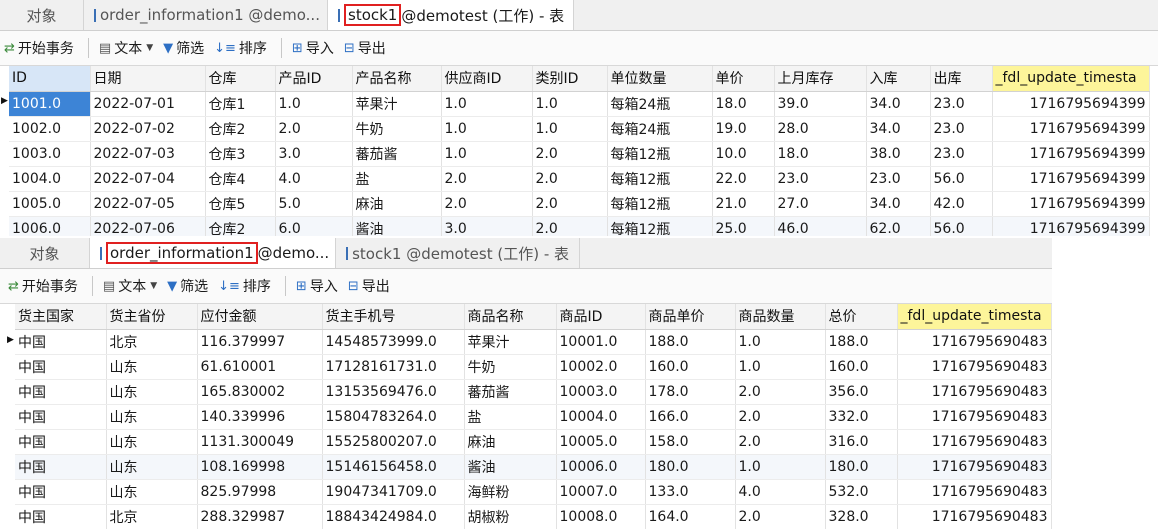 This screenshot has height=529, width=1158. What do you see at coordinates (240, 179) in the screenshot?
I see `table-cell: 仓库4` at bounding box center [240, 179].